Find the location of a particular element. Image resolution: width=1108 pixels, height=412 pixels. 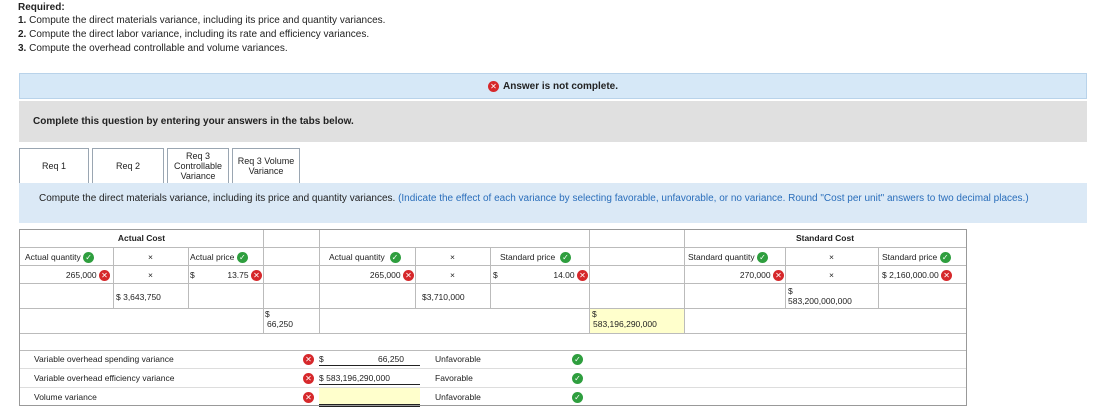

mid-quantity-input: 265,000 ✕ is located at coordinates (366, 276).